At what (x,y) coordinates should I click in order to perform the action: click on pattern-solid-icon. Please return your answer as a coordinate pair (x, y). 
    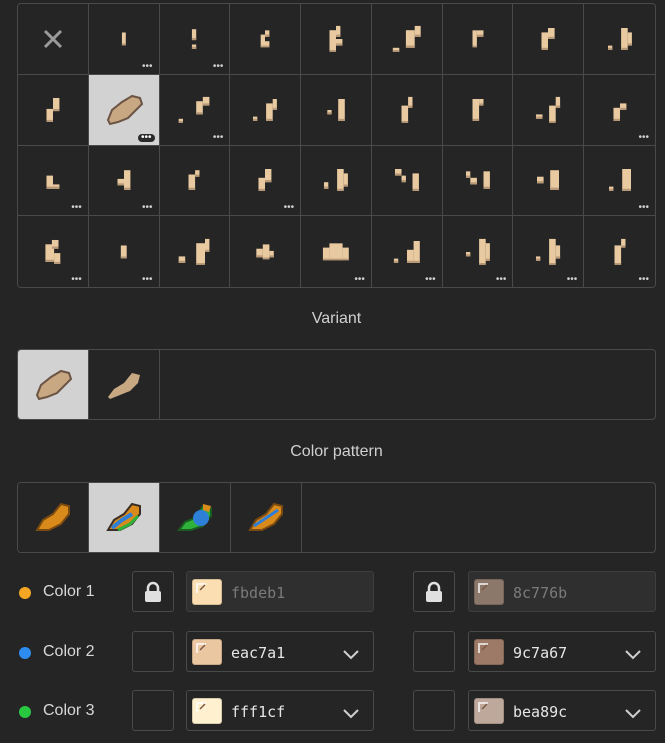
    Looking at the image, I should click on (52, 516).